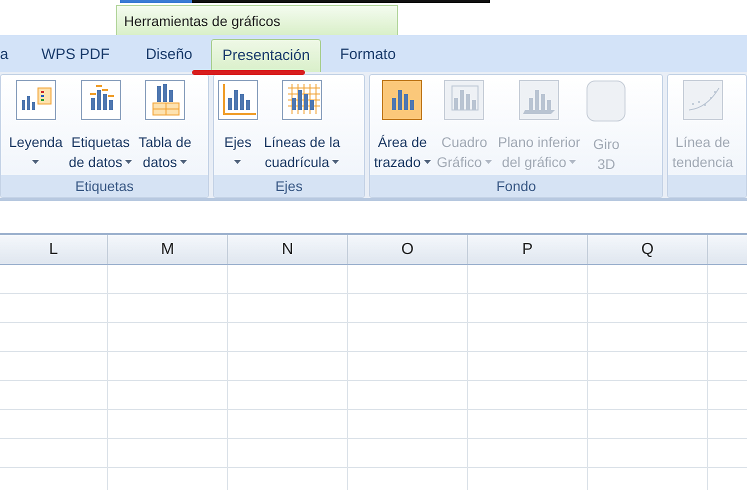 The height and width of the screenshot is (490, 747). Describe the element at coordinates (528, 249) in the screenshot. I see `column-header: P` at that location.